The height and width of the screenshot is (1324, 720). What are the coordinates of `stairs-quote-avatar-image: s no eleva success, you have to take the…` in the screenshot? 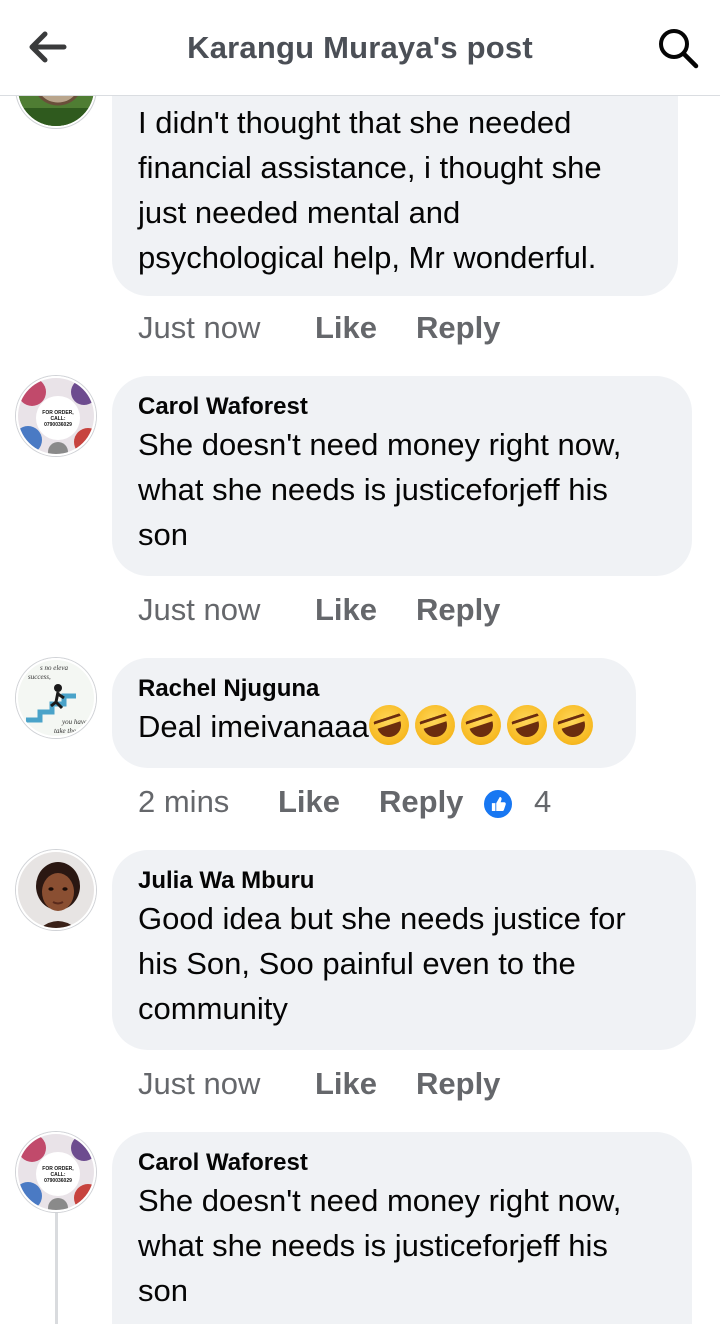 It's located at (56, 698).